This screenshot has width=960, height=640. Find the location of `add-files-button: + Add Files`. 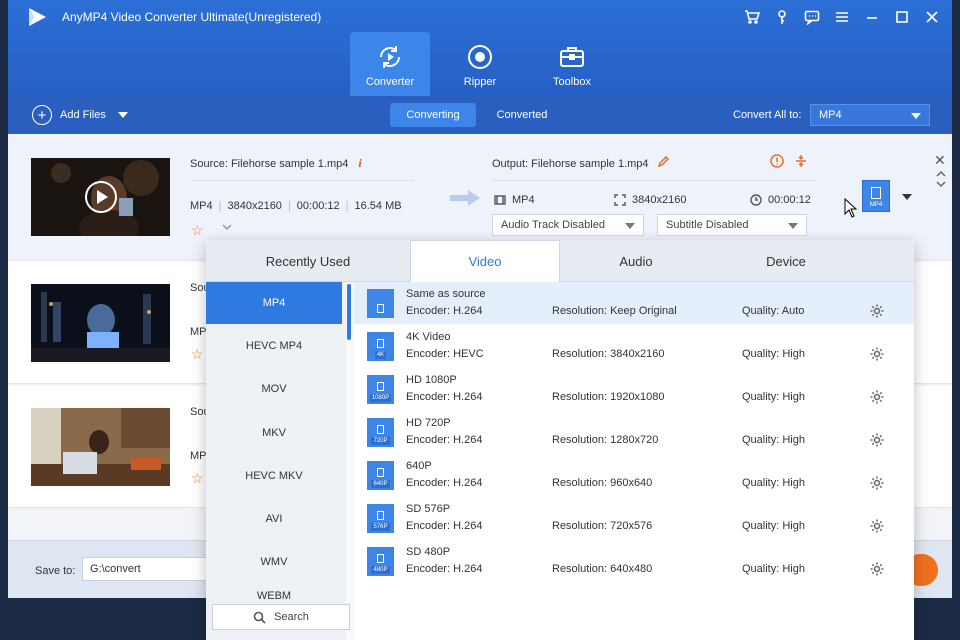

add-files-button: + Add Files is located at coordinates (80, 115).